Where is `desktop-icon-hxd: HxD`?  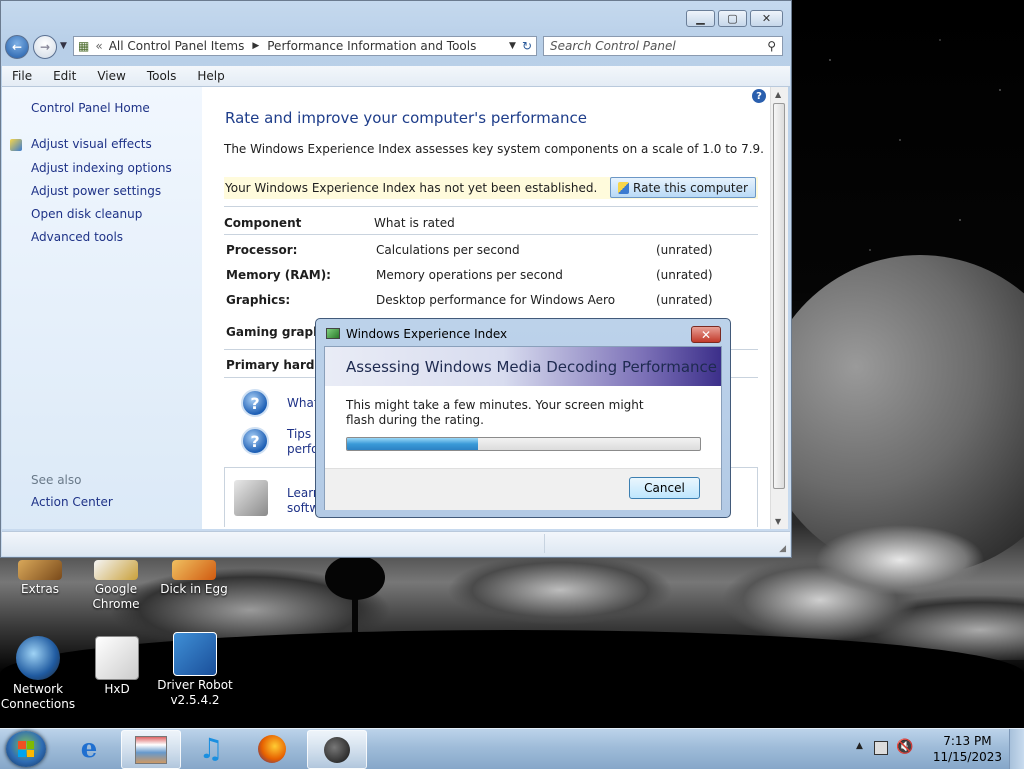
desktop-icon-hxd: HxD is located at coordinates (117, 666).